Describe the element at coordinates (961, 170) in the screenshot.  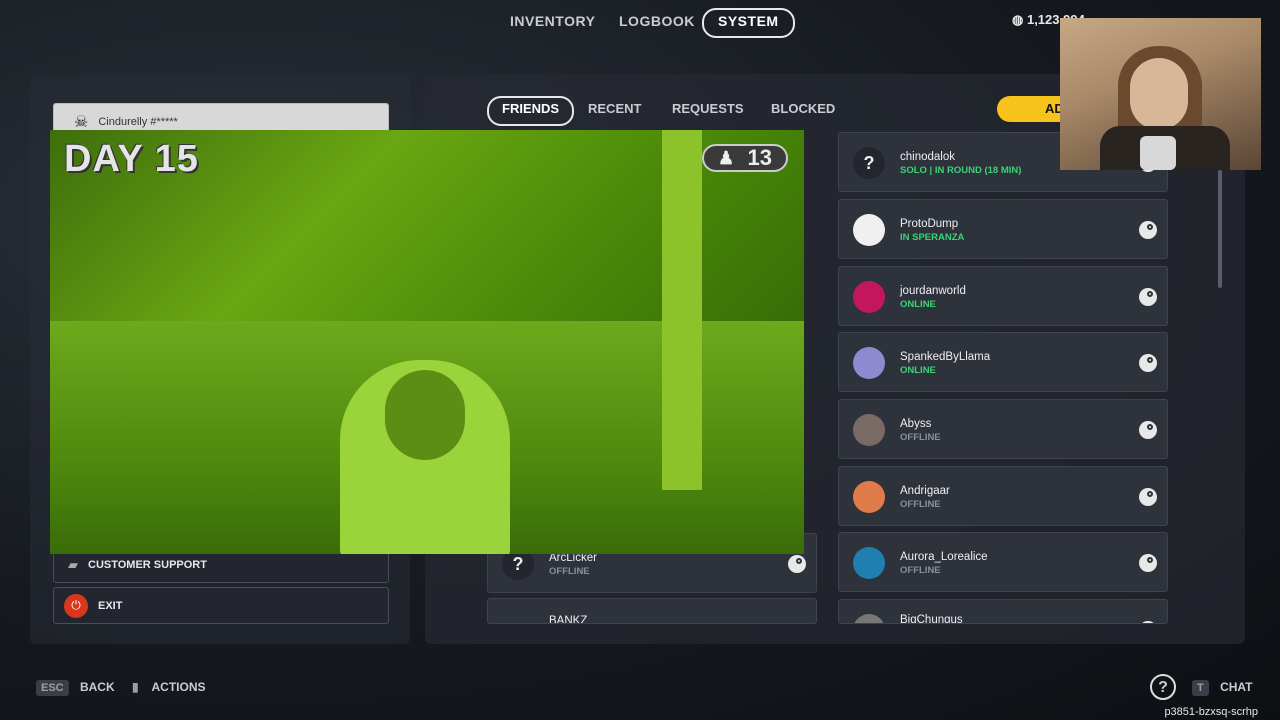
I see `friend-status: SOLO | IN ROUND (18 MIN)` at that location.